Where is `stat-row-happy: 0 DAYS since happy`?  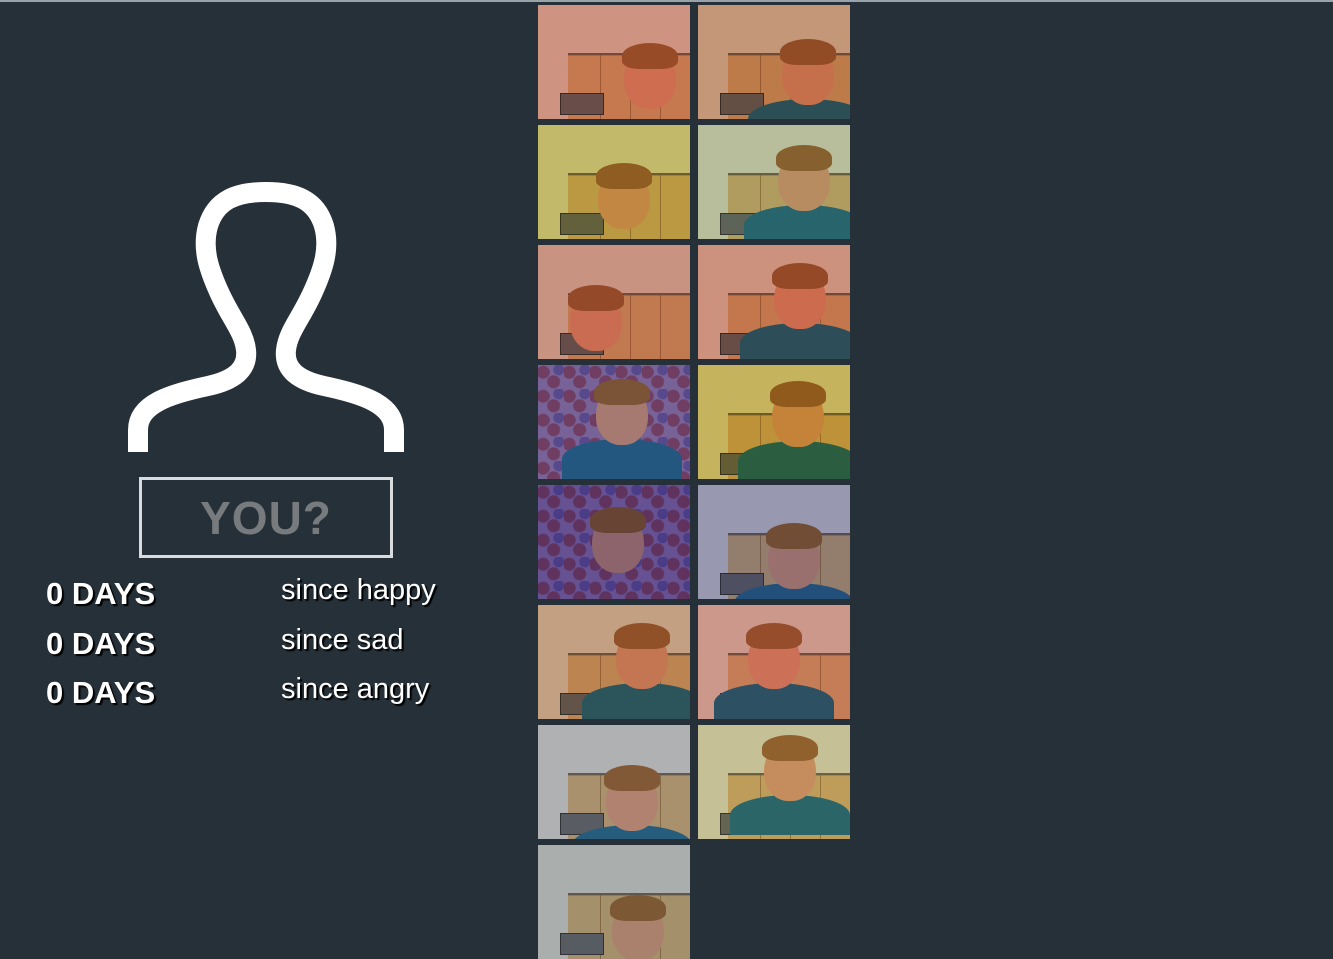 stat-row-happy: 0 DAYS since happy is located at coordinates (256, 597).